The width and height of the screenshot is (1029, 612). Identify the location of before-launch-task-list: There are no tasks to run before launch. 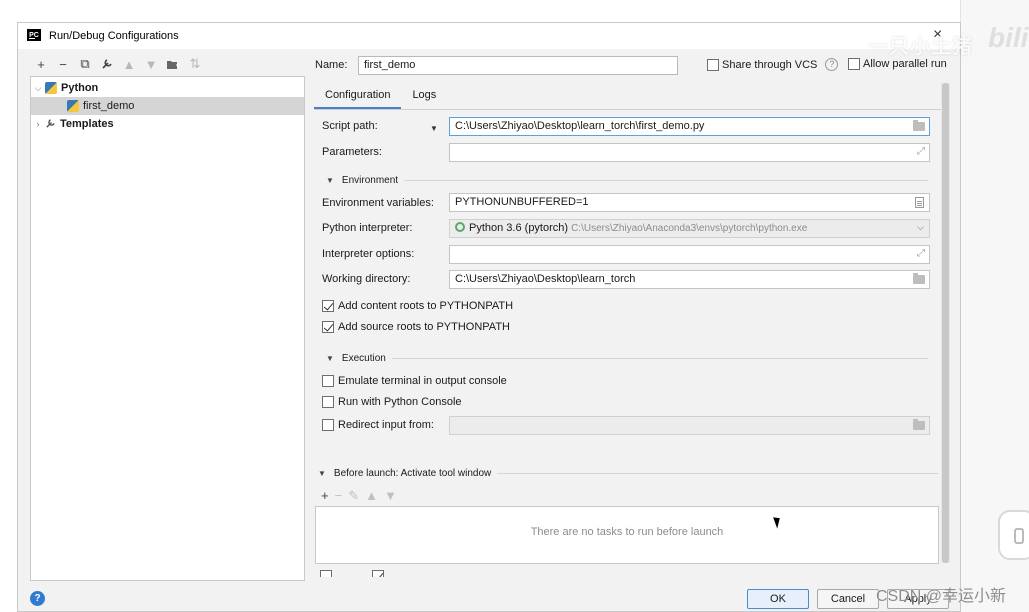
(627, 535).